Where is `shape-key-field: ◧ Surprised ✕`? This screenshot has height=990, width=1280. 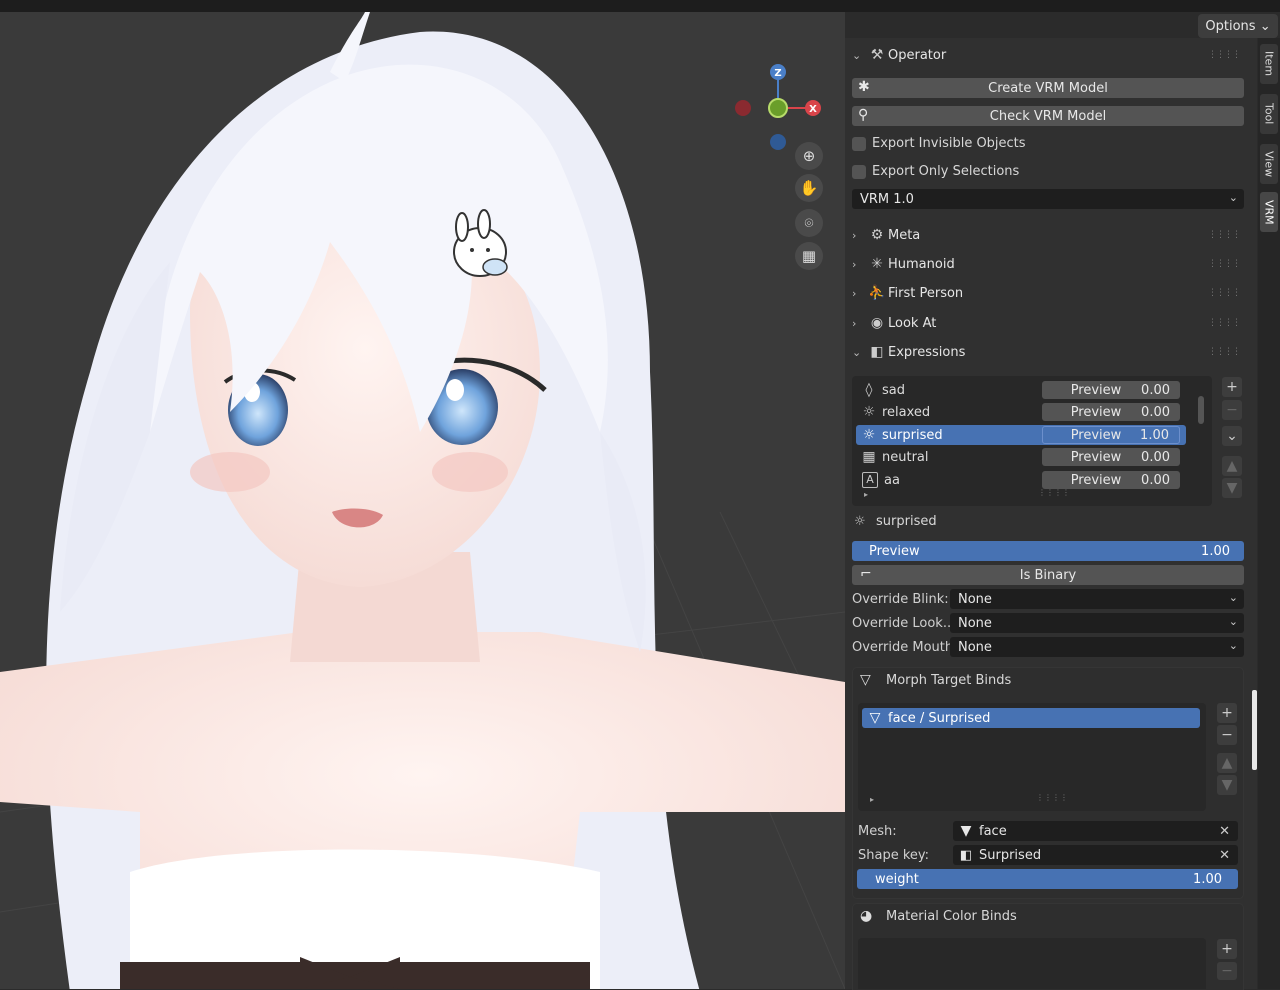
shape-key-field: ◧ Surprised ✕ is located at coordinates (1095, 855).